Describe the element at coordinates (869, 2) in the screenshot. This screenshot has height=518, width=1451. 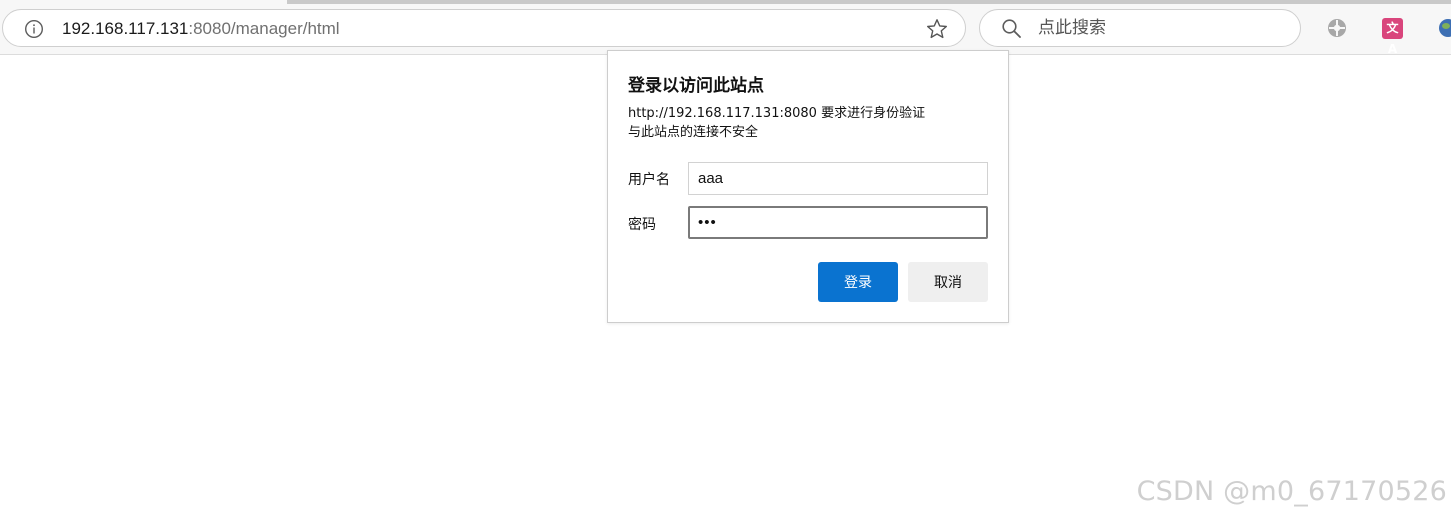
I see `tab-strip-edge` at that location.